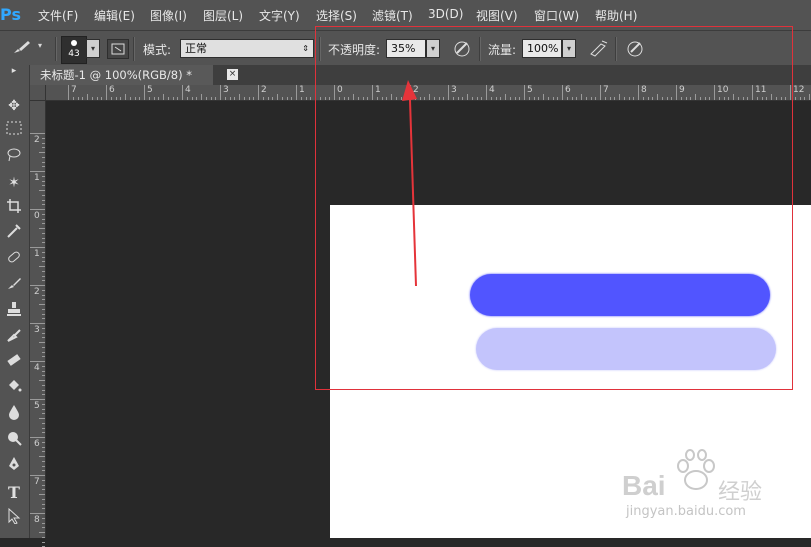 Image resolution: width=811 pixels, height=547 pixels. What do you see at coordinates (14, 415) in the screenshot?
I see `blur-tool-icon` at bounding box center [14, 415].